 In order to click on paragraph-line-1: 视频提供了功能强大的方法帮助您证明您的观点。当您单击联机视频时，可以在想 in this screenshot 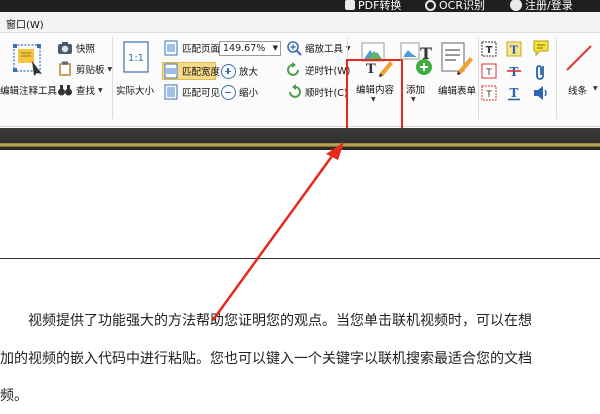, I will do `click(280, 321)`.